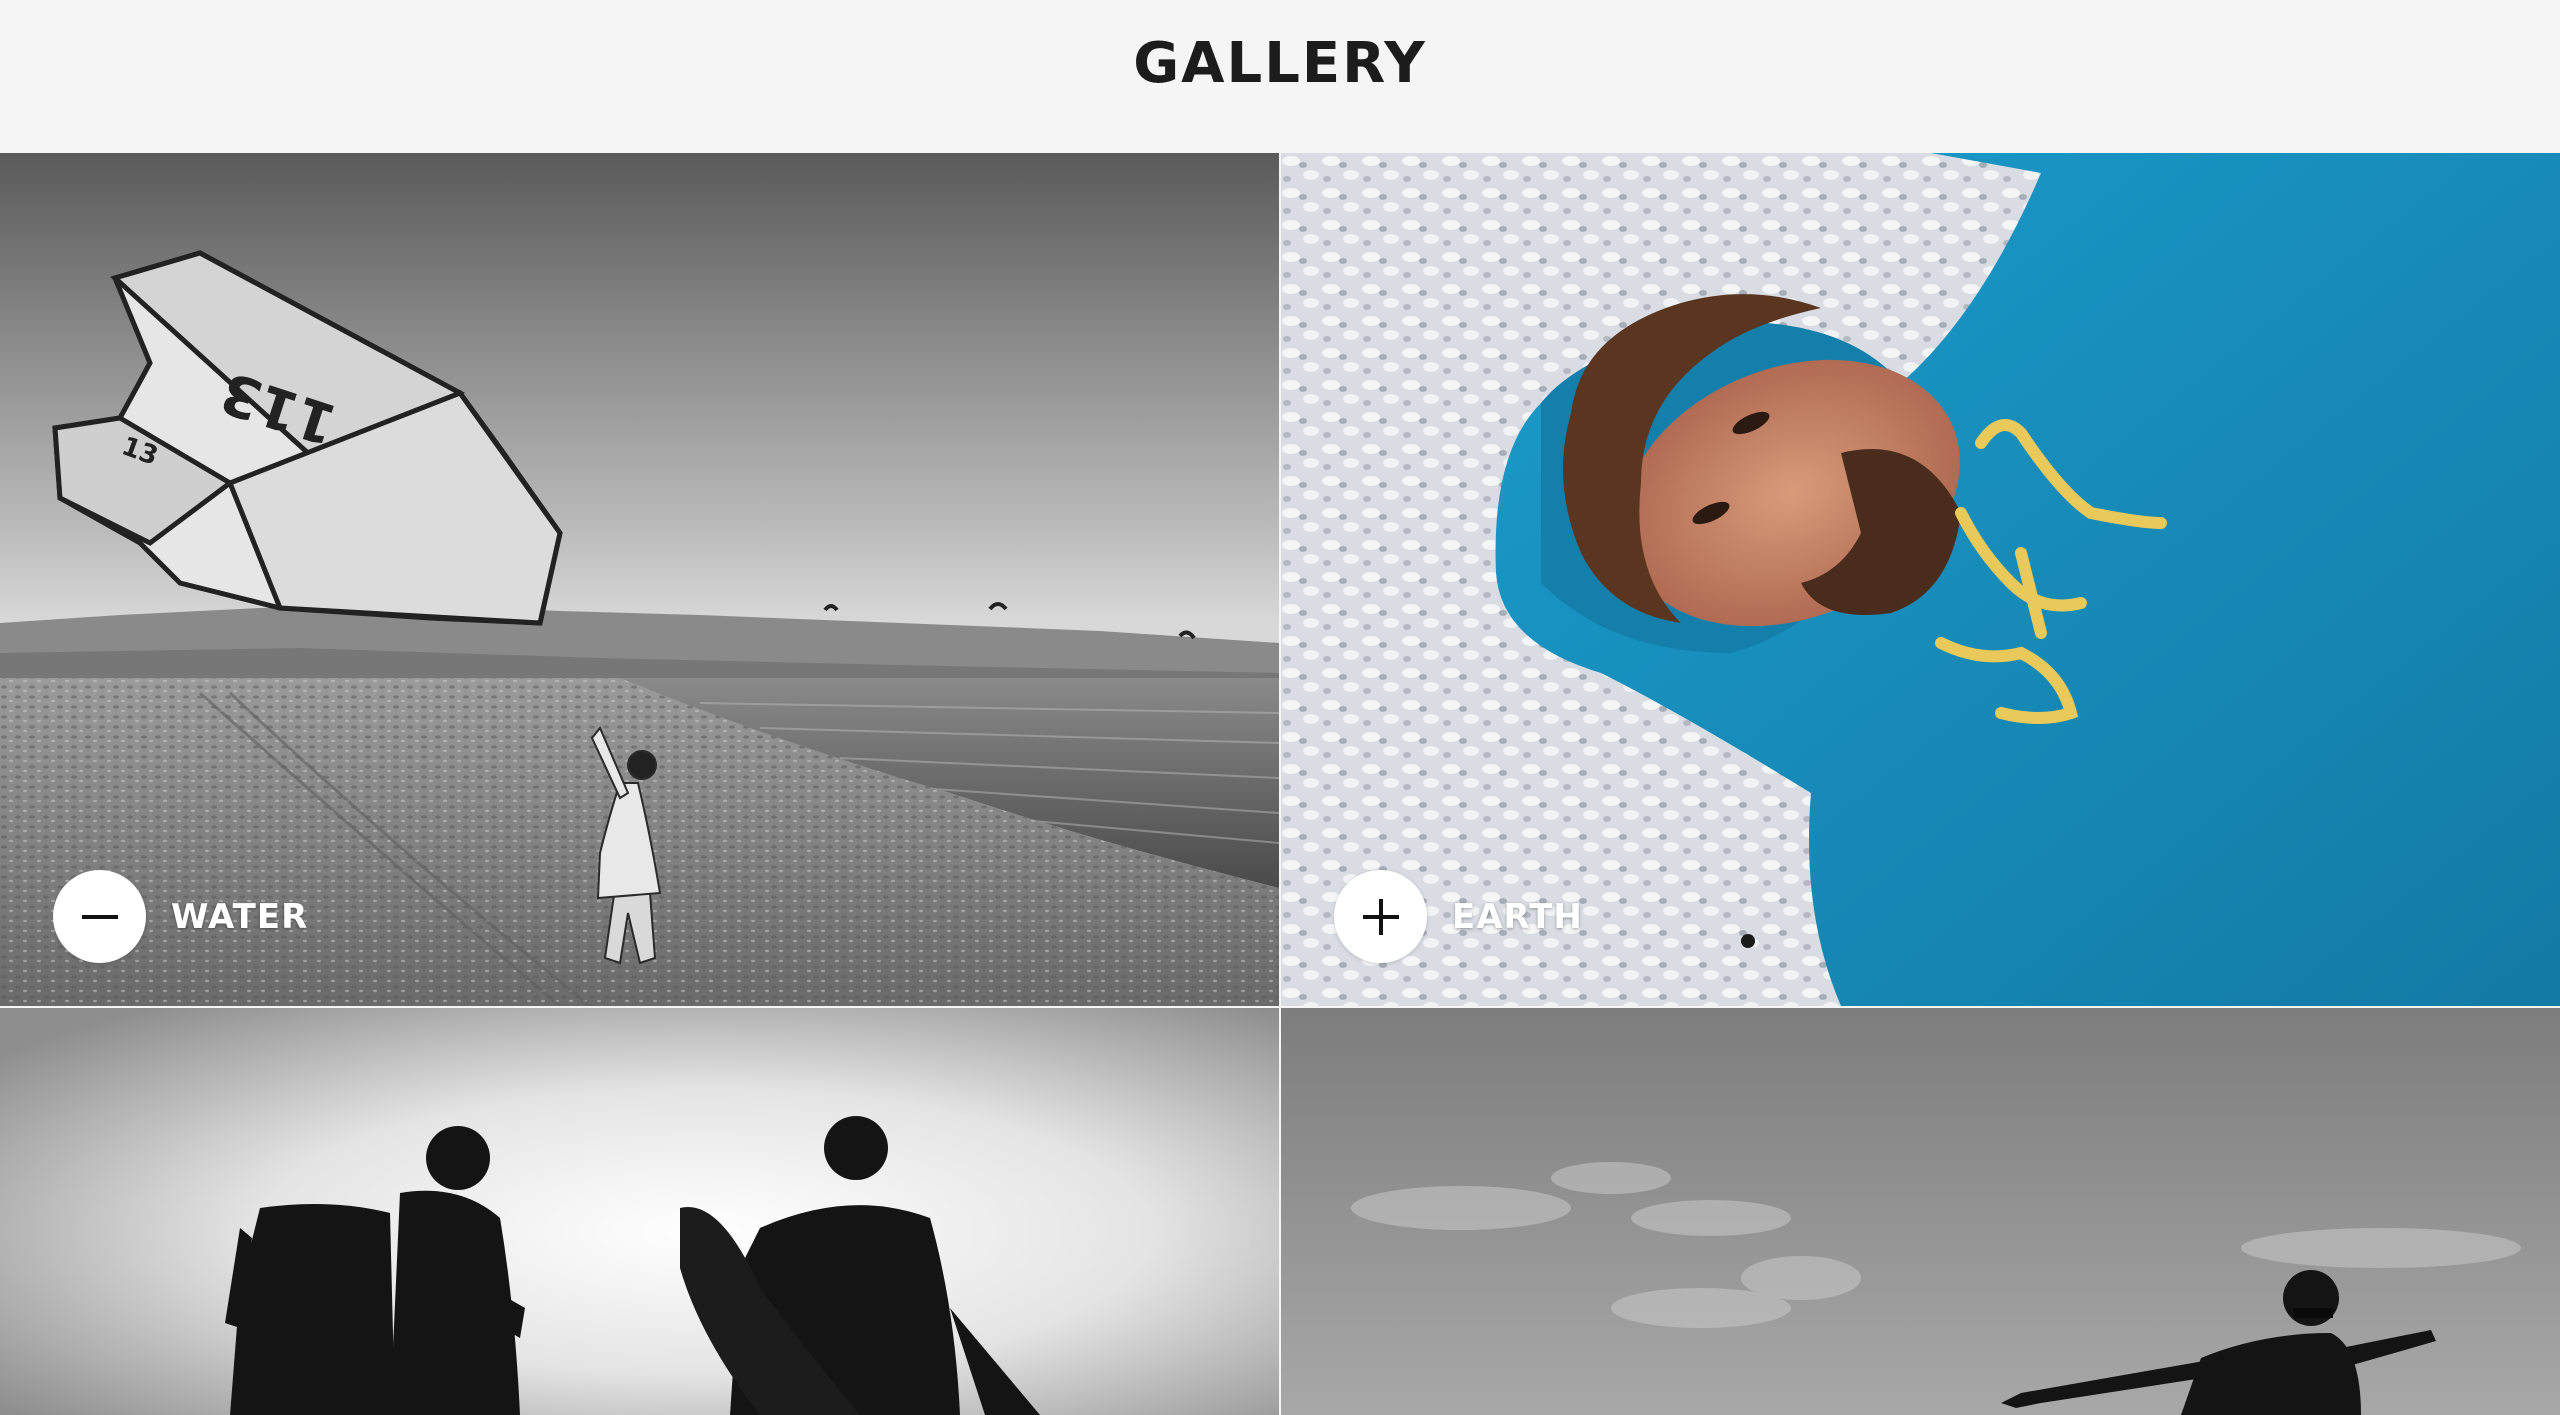  I want to click on water-toggle: WATER, so click(180, 916).